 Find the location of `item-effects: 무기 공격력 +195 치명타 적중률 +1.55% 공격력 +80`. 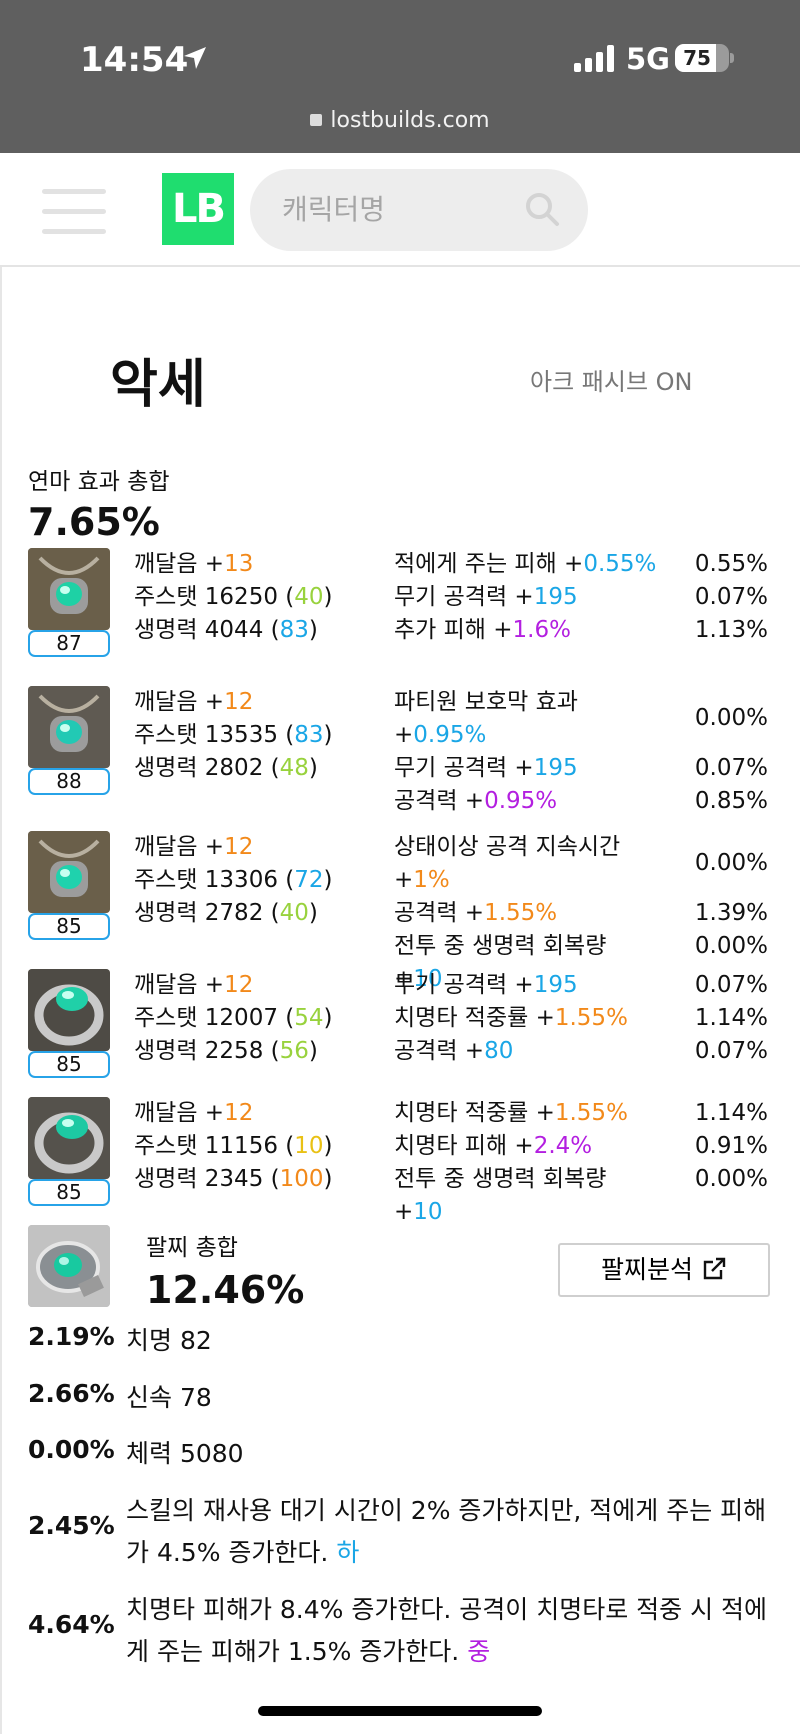

item-effects: 무기 공격력 +195 치명타 적중률 +1.55% 공격력 +80 is located at coordinates (526, 1018).